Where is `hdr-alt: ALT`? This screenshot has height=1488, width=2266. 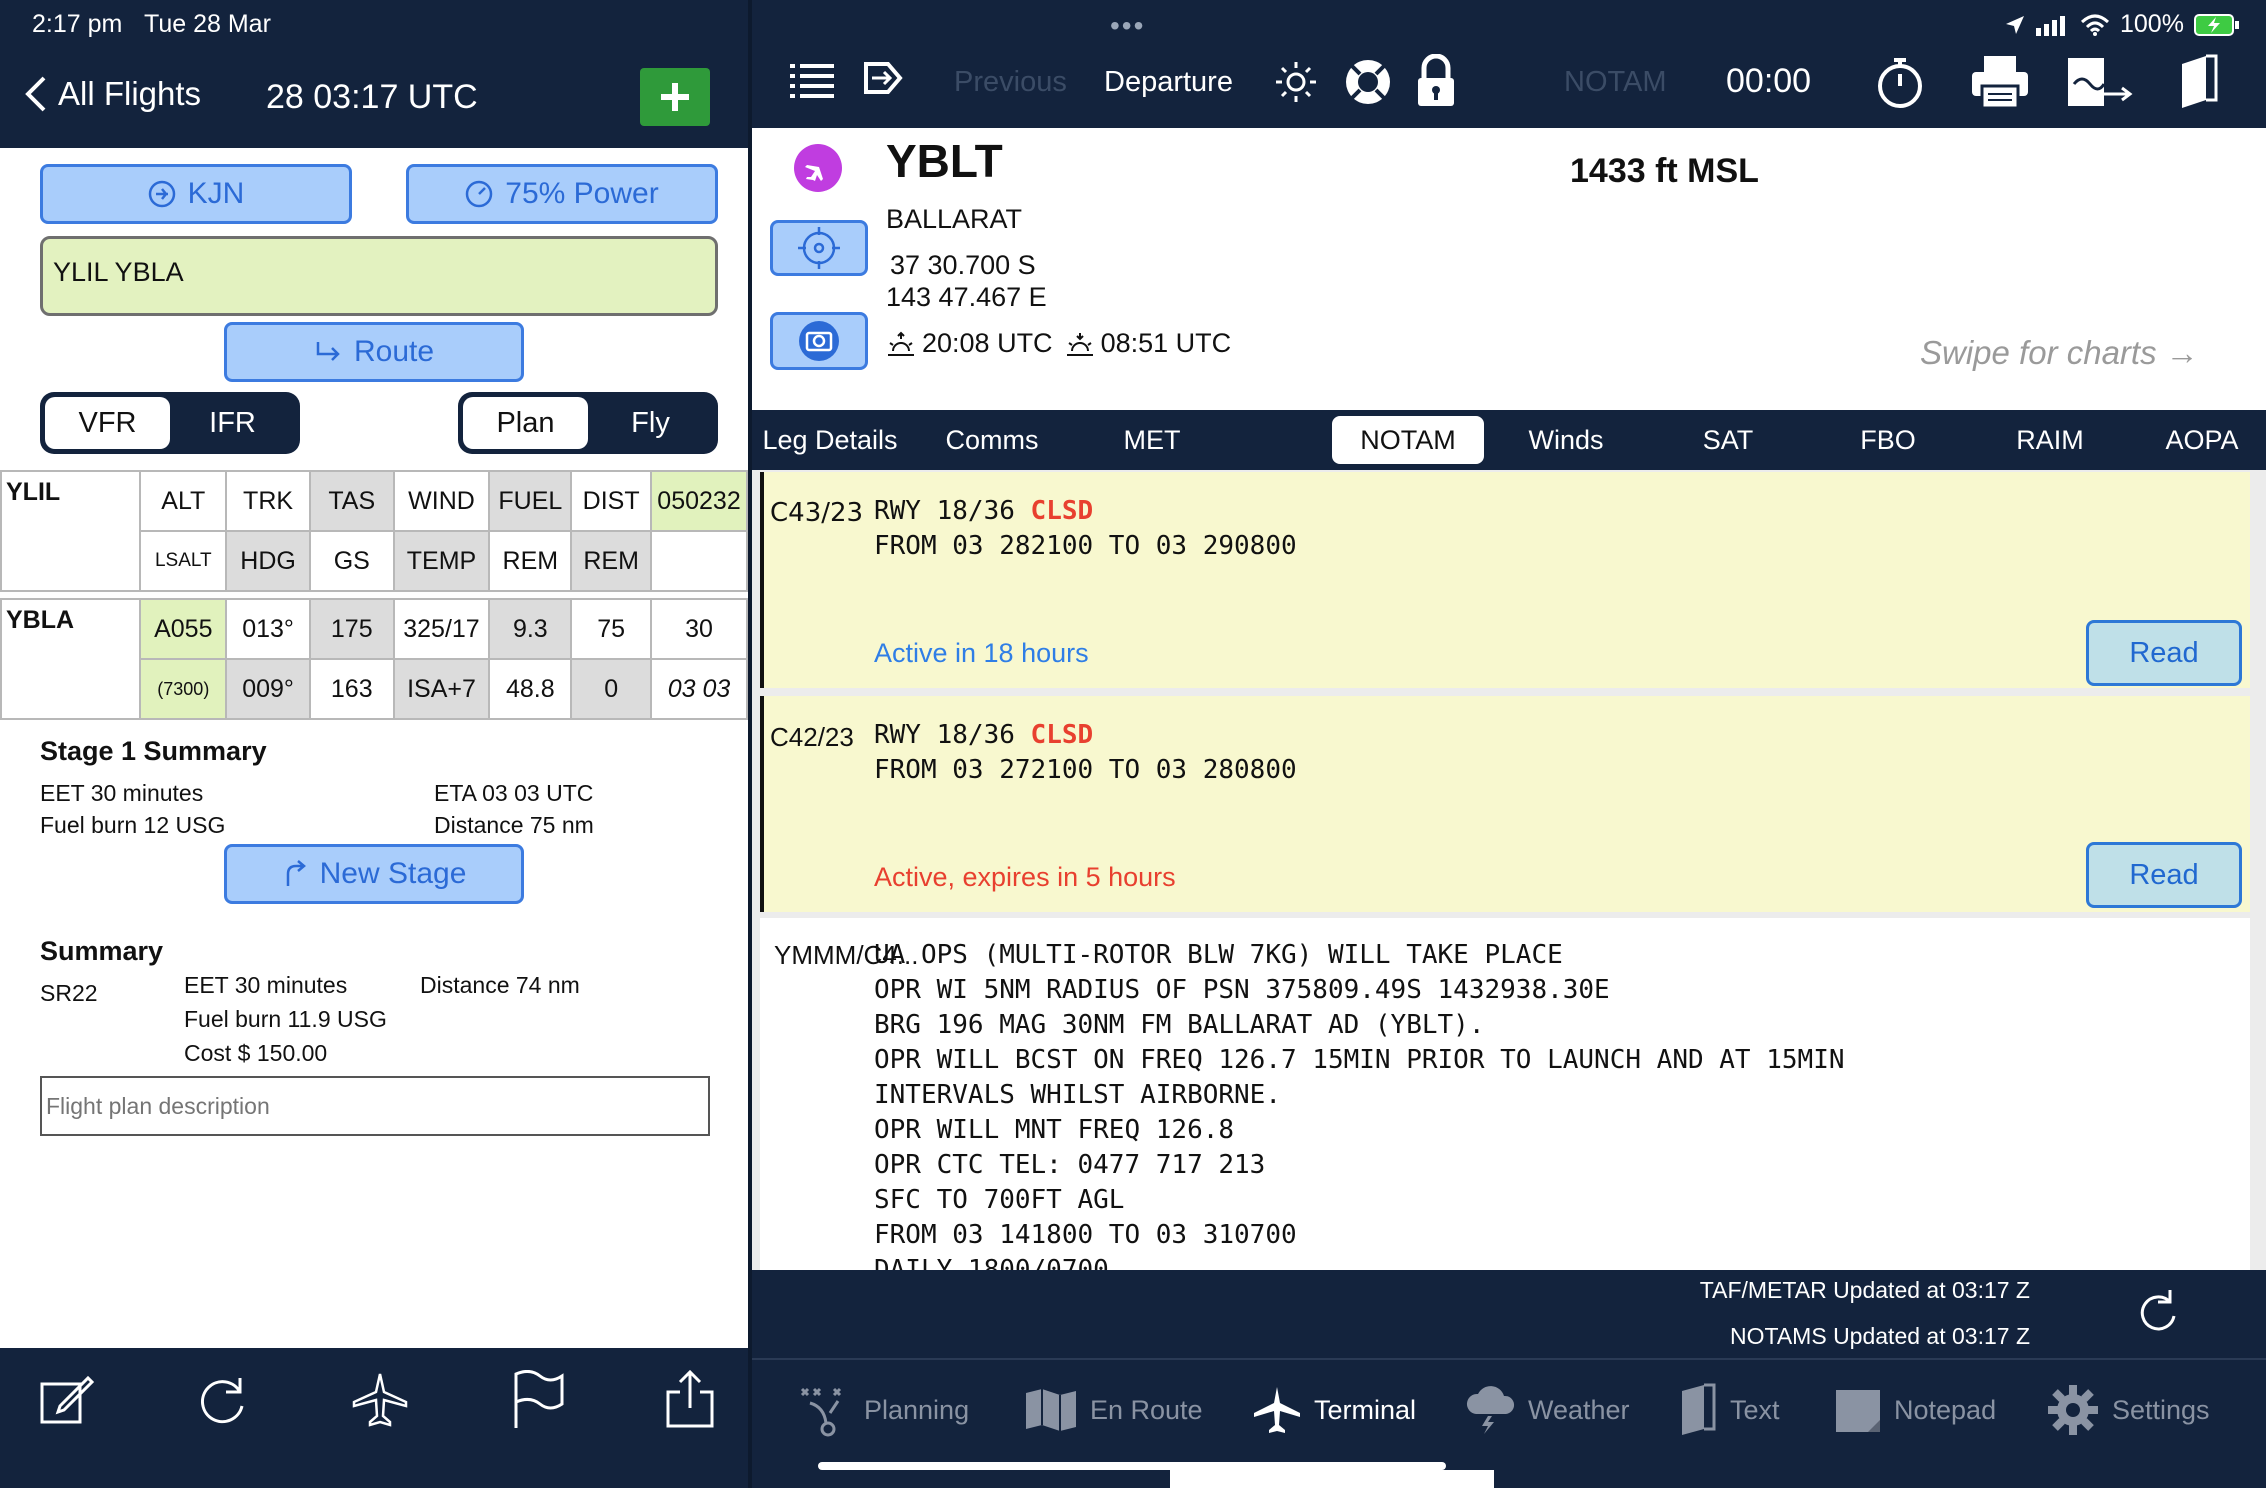
hdr-alt: ALT is located at coordinates (183, 501).